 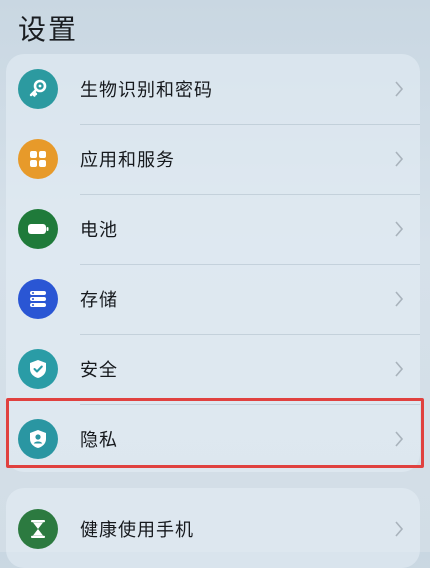 What do you see at coordinates (99, 230) in the screenshot?
I see `settings-item-label: 电池` at bounding box center [99, 230].